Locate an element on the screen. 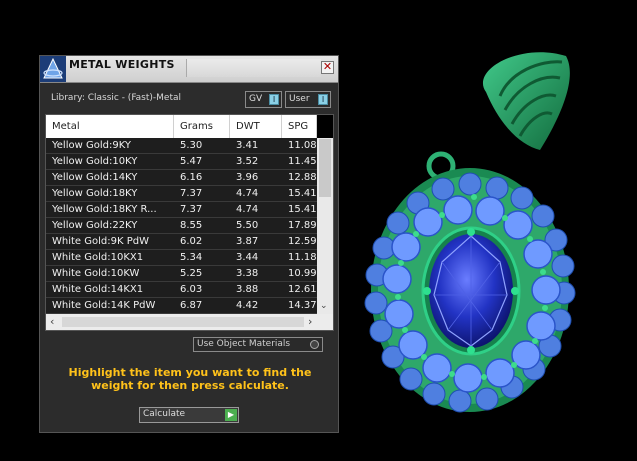 Image resolution: width=637 pixels, height=461 pixels. metal-cell: White Gold:10KX1 is located at coordinates (98, 257).